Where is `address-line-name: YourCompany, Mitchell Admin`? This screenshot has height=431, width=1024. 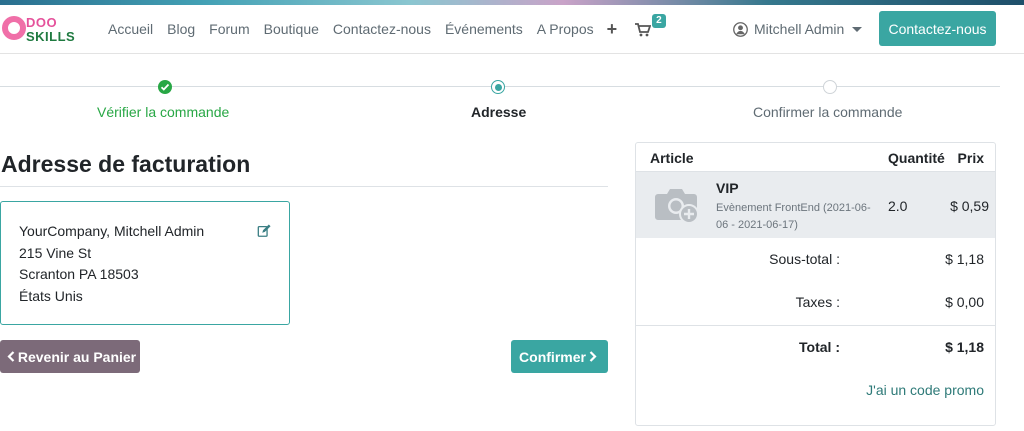 address-line-name: YourCompany, Mitchell Admin is located at coordinates (112, 231).